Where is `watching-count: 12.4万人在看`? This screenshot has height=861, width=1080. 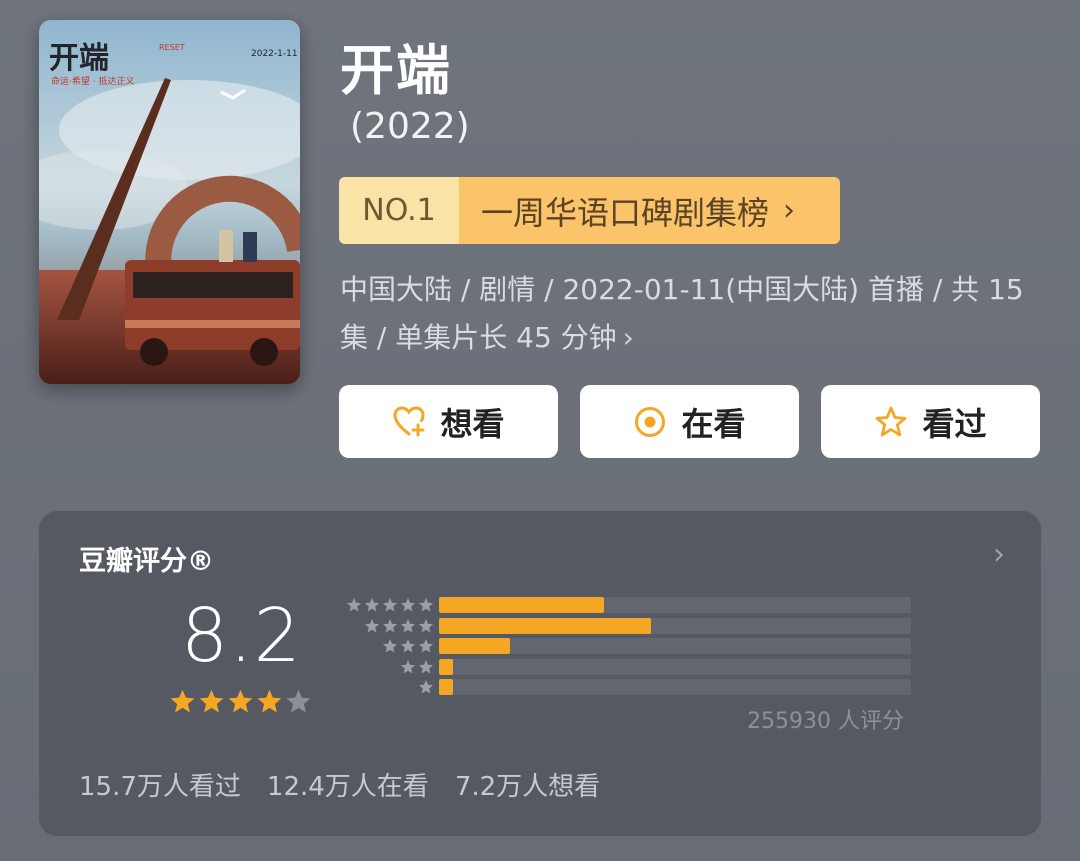
watching-count: 12.4万人在看 is located at coordinates (347, 787).